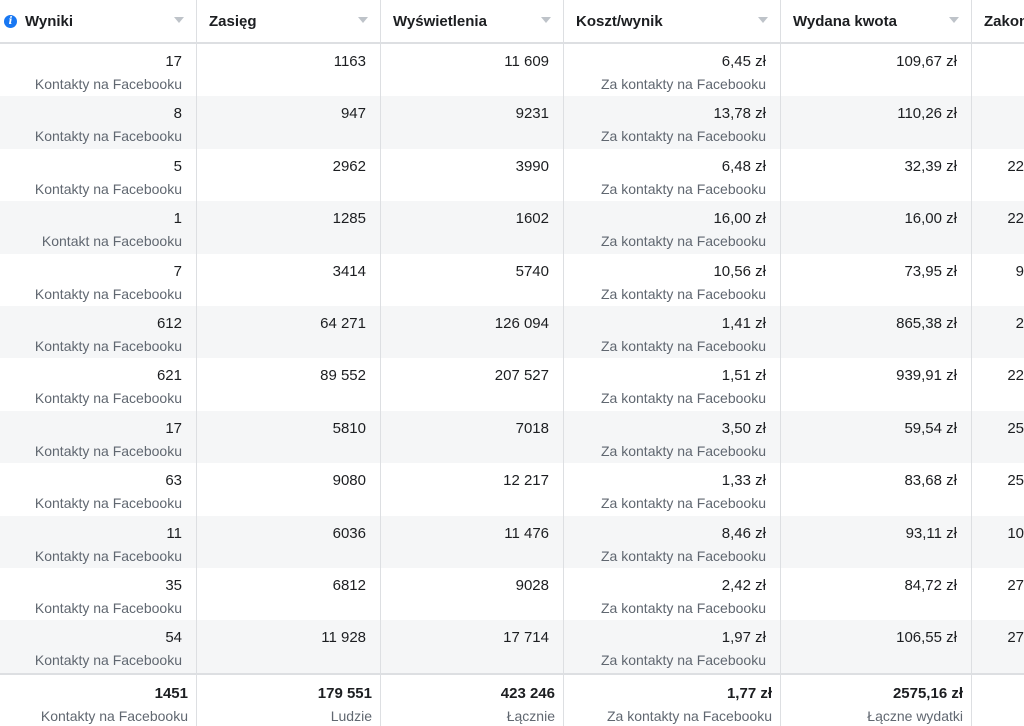 This screenshot has height=726, width=1024. Describe the element at coordinates (672, 21) in the screenshot. I see `column-header-cost-per-result: Koszt/wynik` at that location.